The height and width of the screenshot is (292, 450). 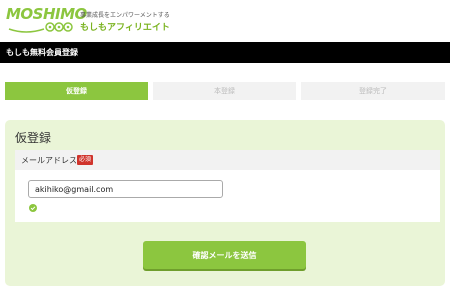 What do you see at coordinates (225, 52) in the screenshot?
I see `page-title-bar: もしも無料会員登録` at bounding box center [225, 52].